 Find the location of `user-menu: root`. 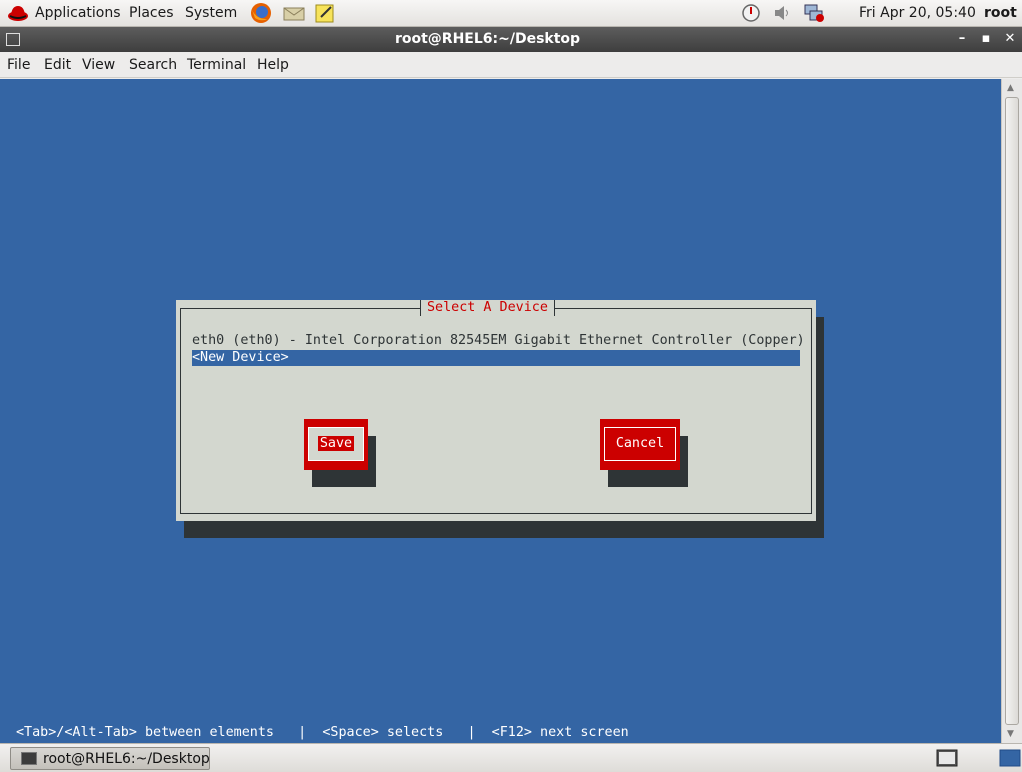

user-menu: root is located at coordinates (1000, 13).